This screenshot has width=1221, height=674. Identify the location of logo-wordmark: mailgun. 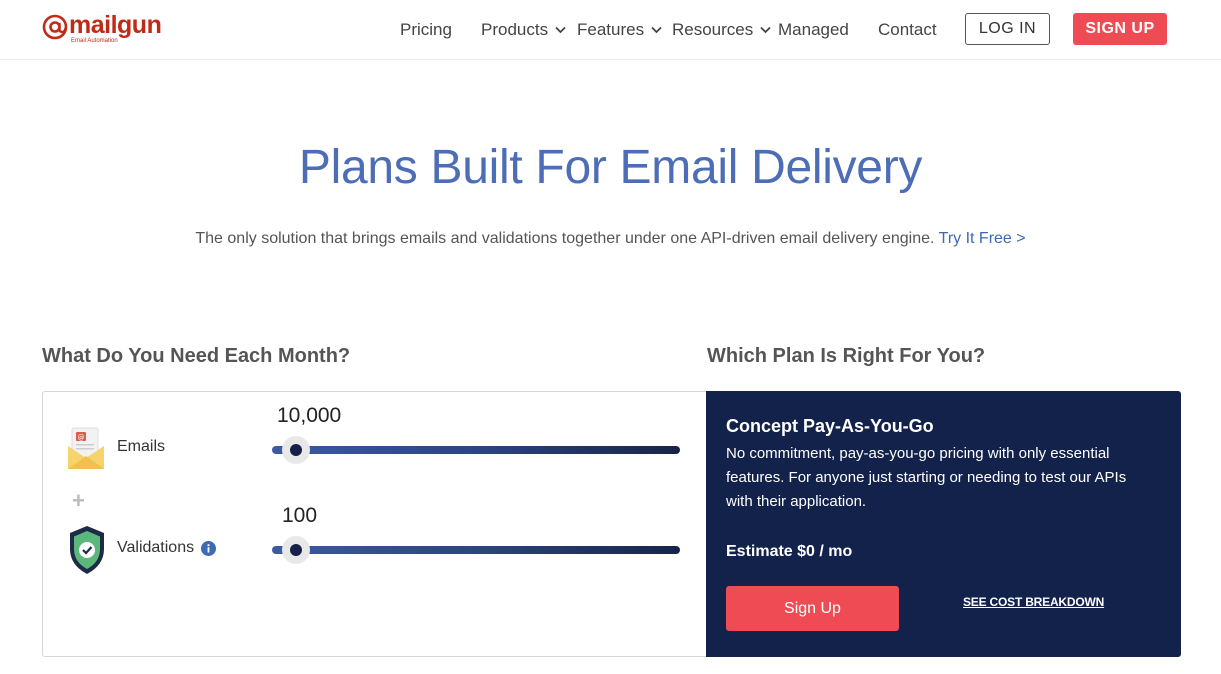
(115, 25).